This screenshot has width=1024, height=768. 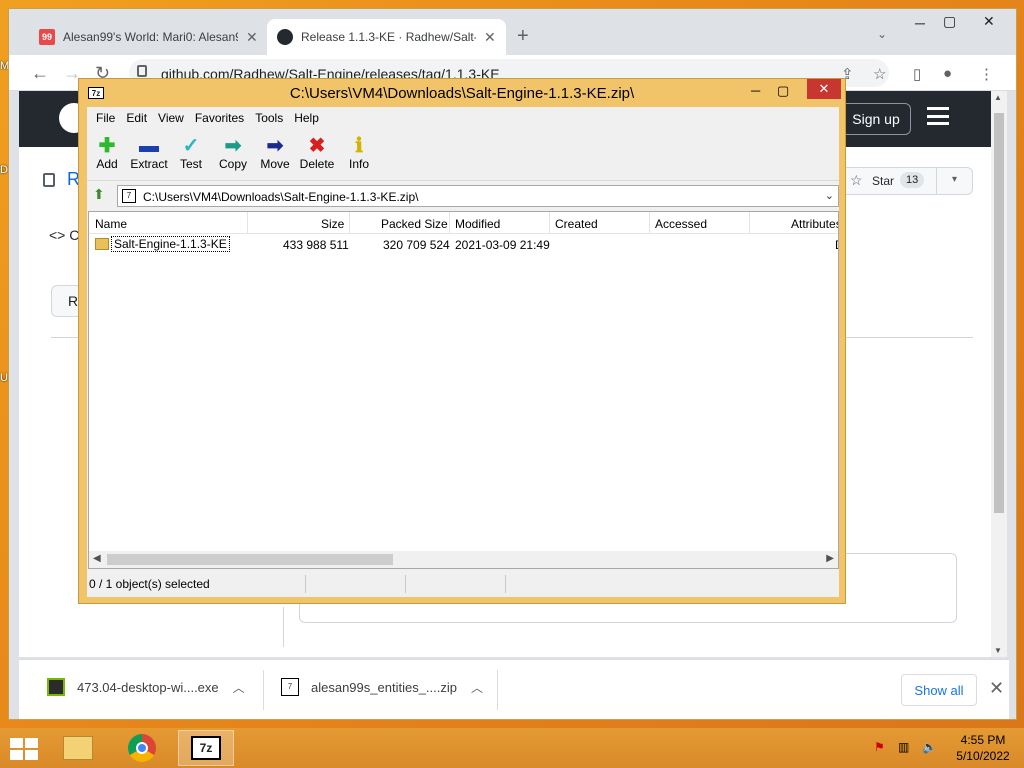 I want to click on lock-icon, so click(x=142, y=71).